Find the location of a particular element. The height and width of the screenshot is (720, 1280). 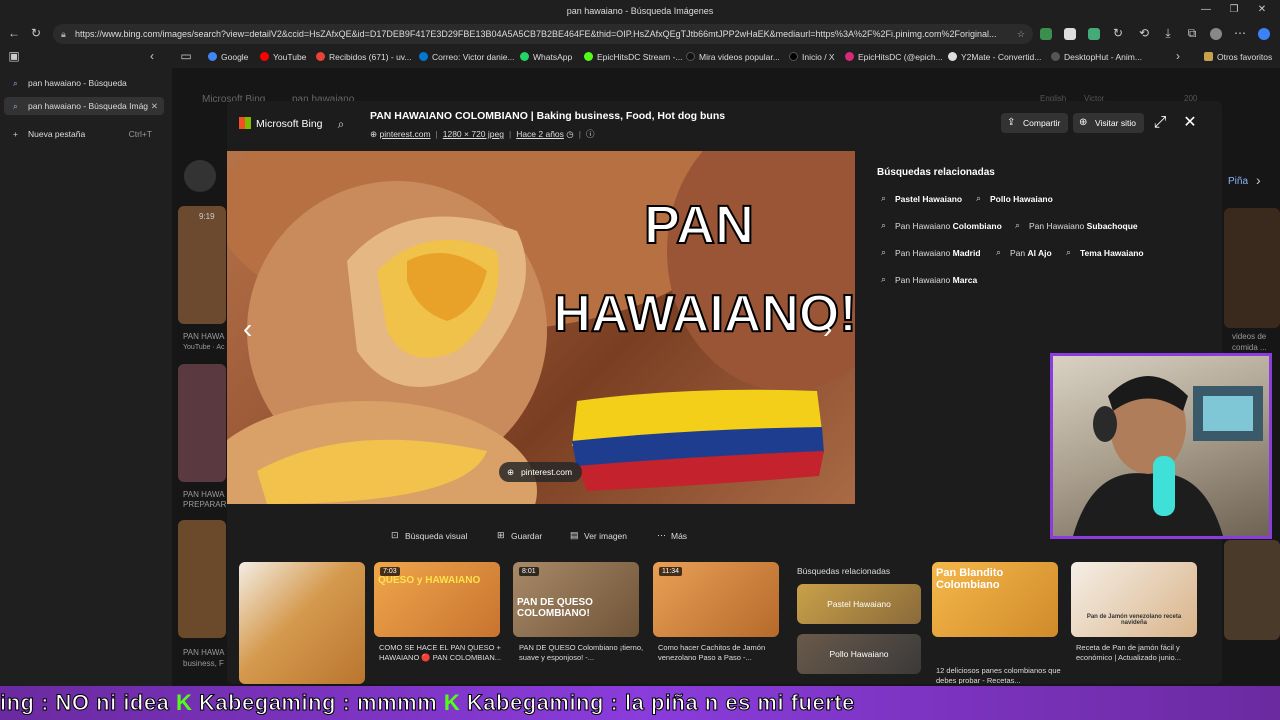

gmail-icon is located at coordinates (320, 56).